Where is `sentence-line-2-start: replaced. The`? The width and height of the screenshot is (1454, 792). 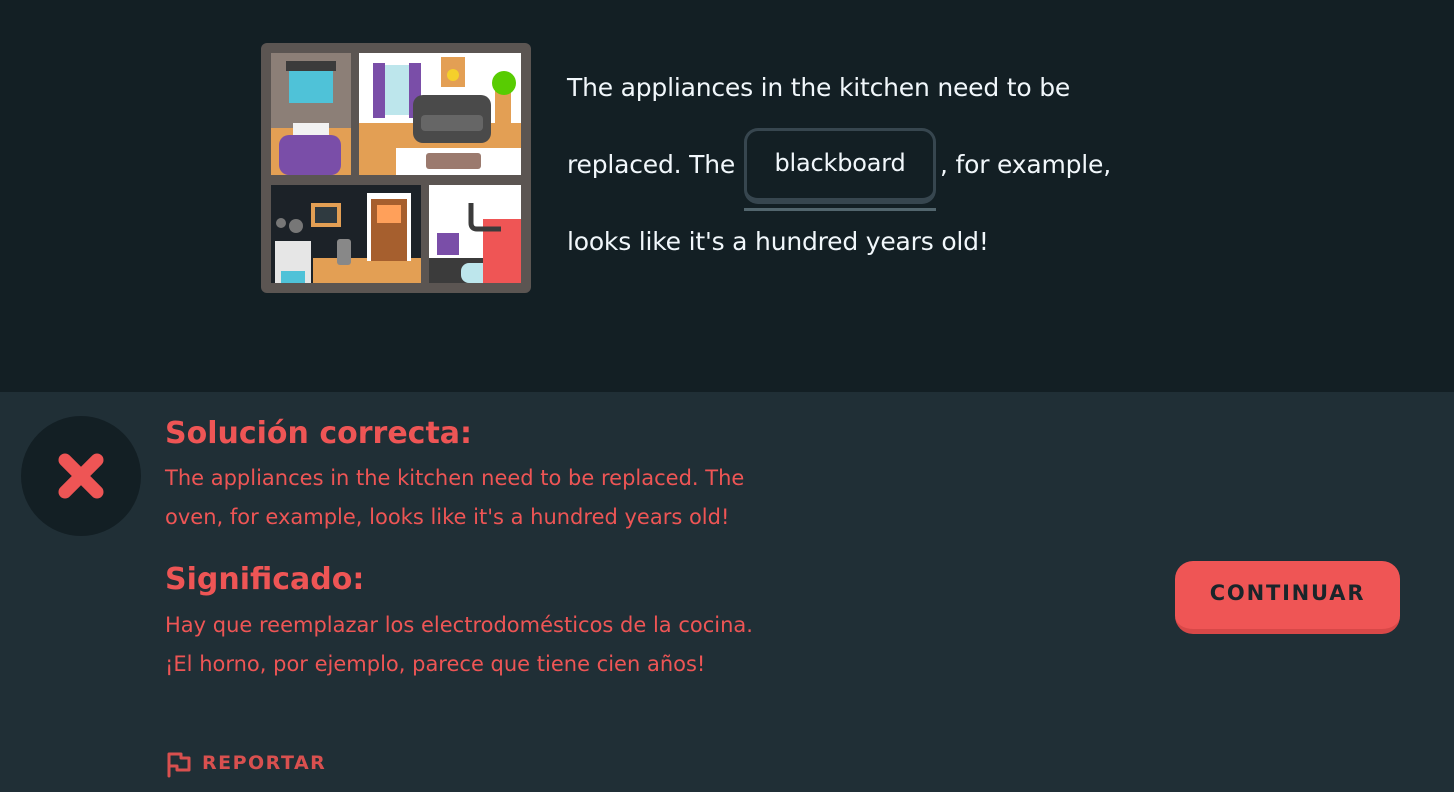
sentence-line-2-start: replaced. The is located at coordinates (651, 164).